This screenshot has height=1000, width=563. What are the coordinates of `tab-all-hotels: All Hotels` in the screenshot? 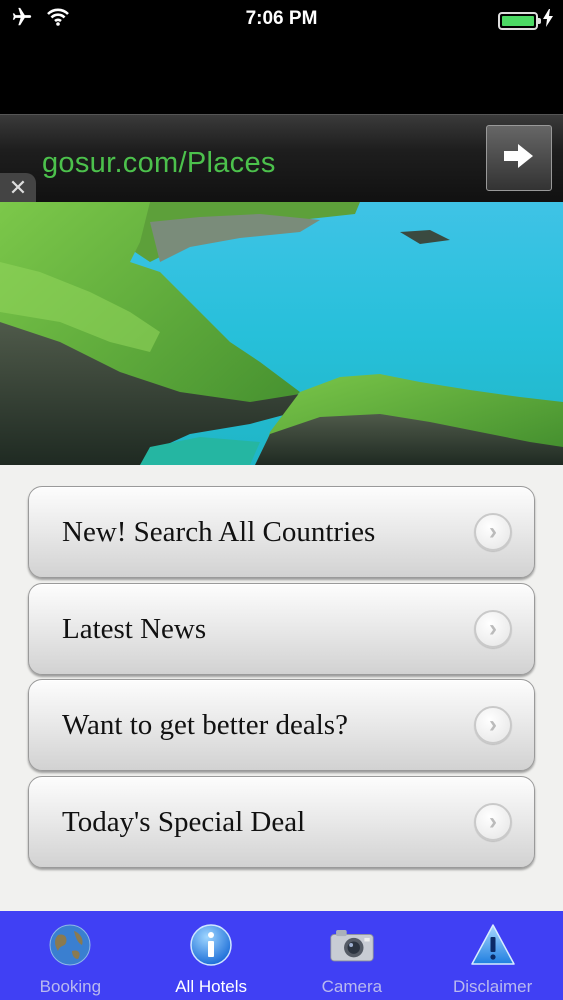 It's located at (211, 955).